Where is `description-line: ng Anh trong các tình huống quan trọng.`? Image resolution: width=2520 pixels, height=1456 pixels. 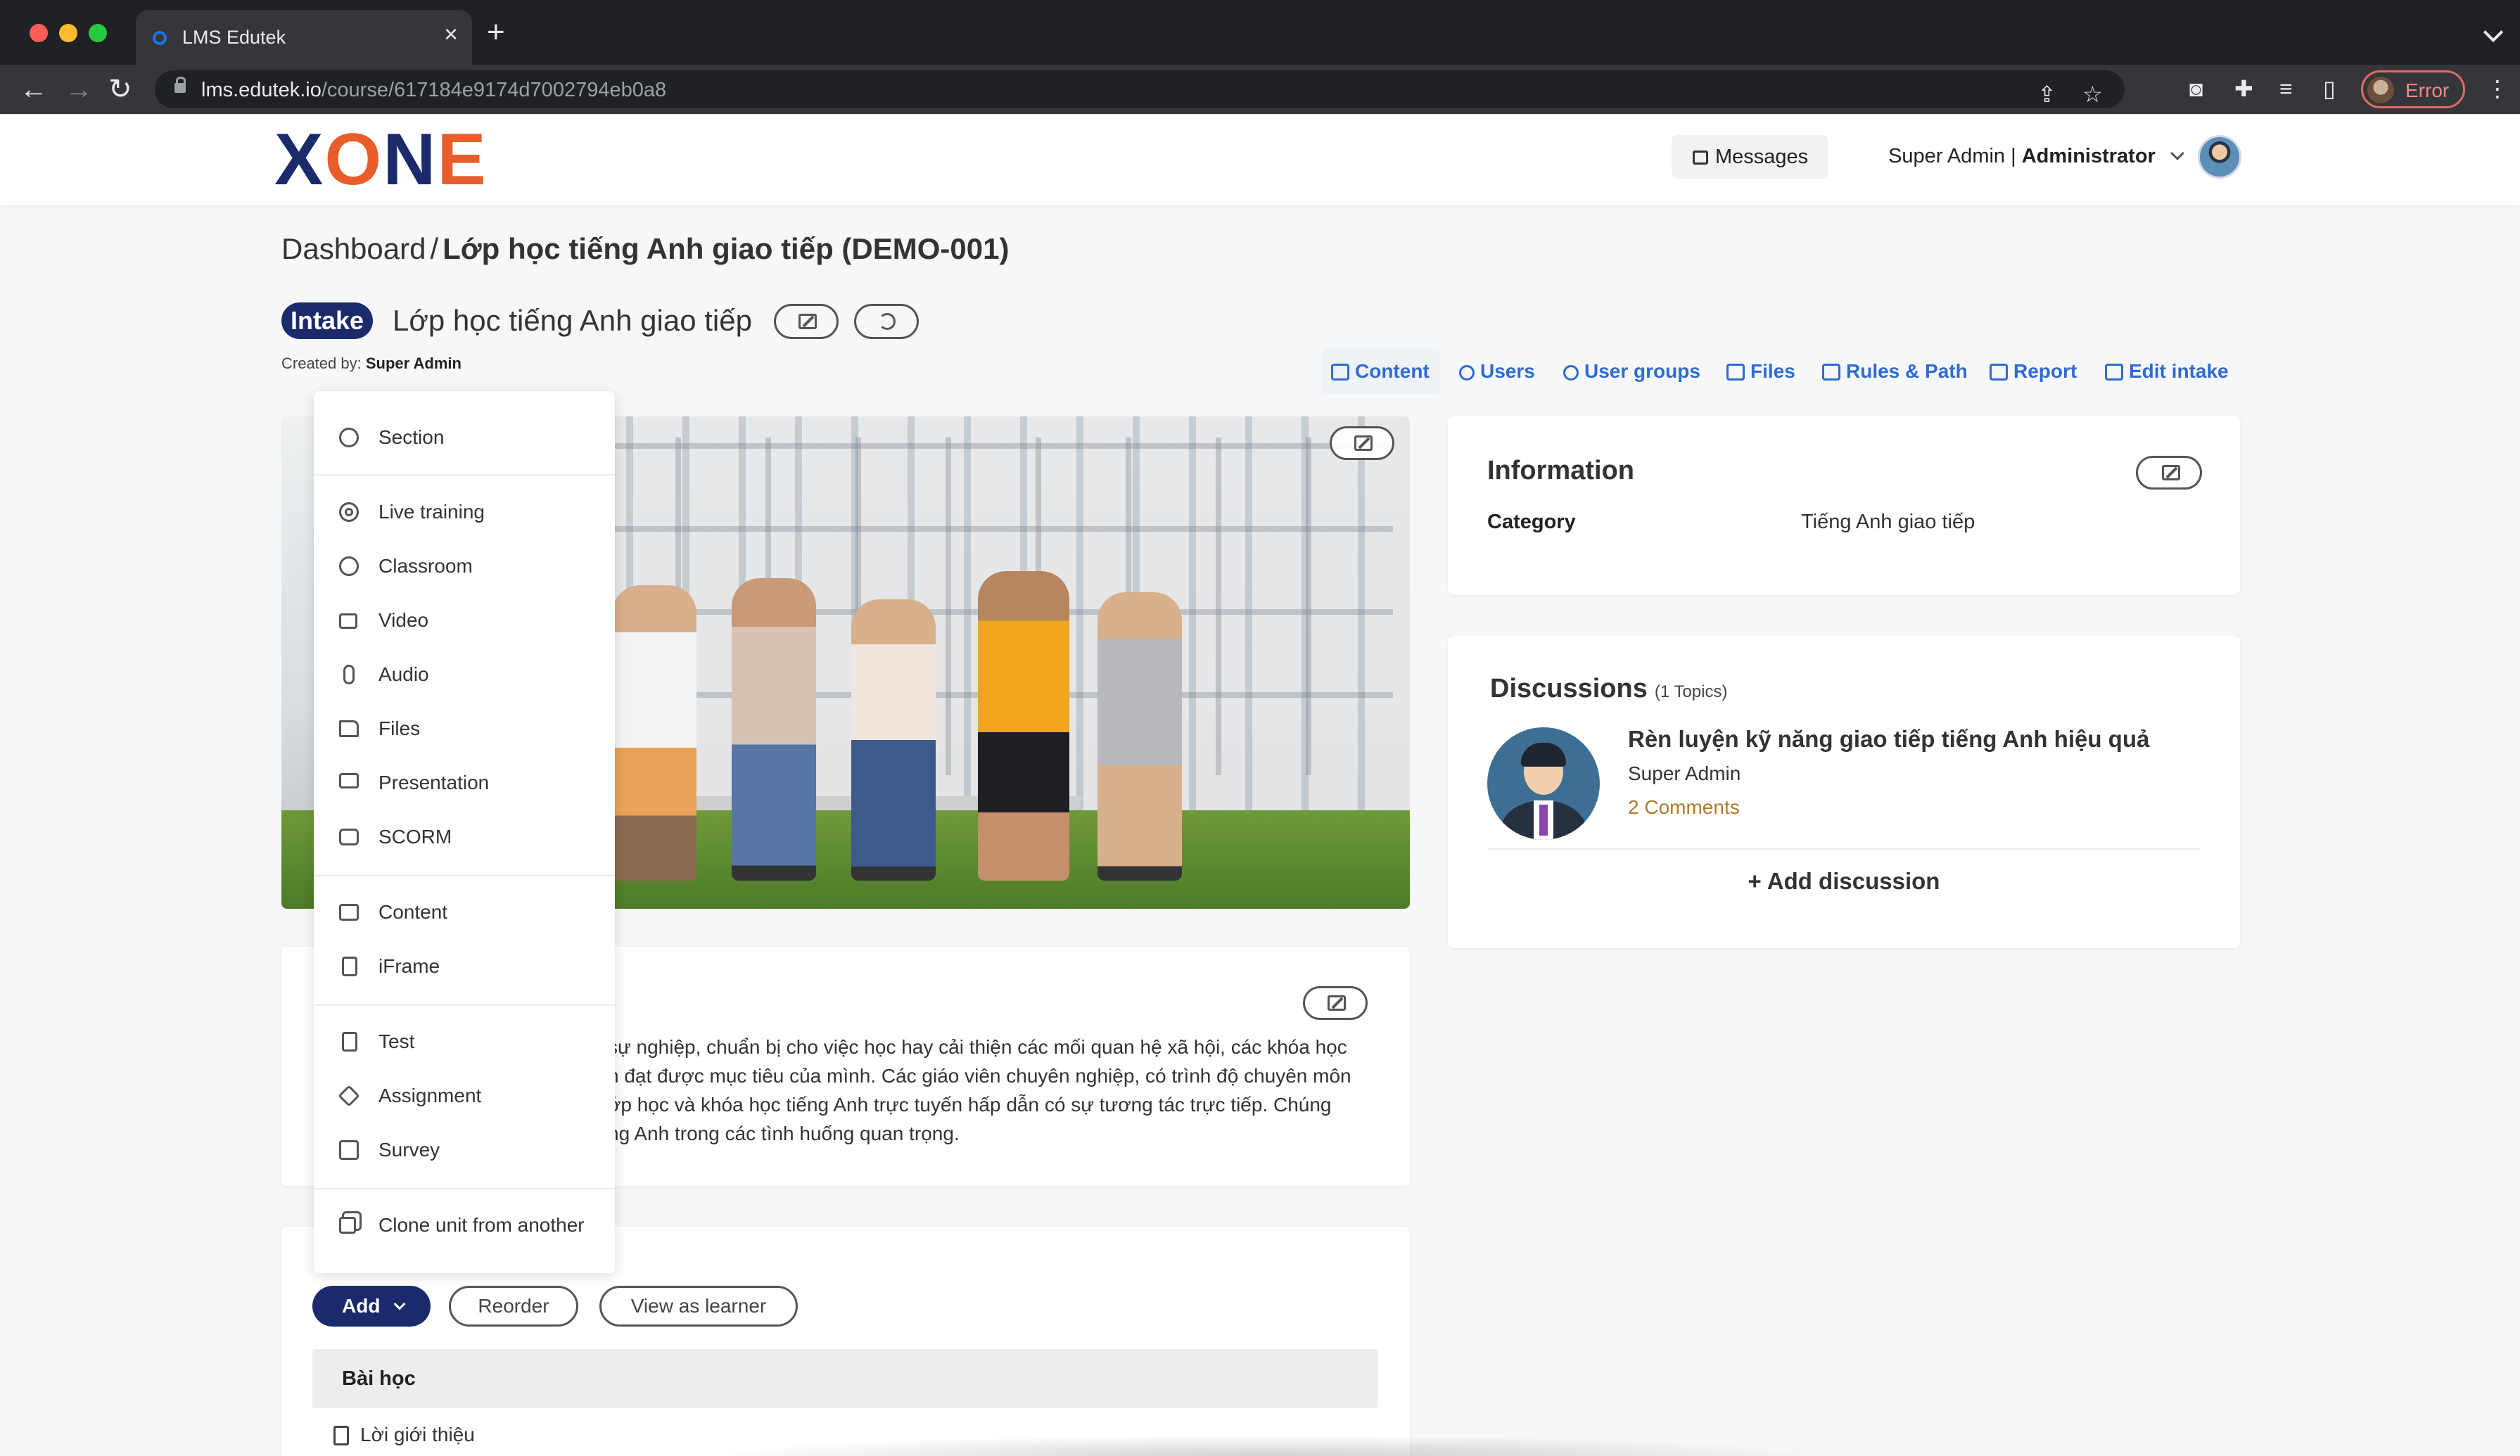 description-line: ng Anh trong các tình huống quan trọng. is located at coordinates (784, 1133).